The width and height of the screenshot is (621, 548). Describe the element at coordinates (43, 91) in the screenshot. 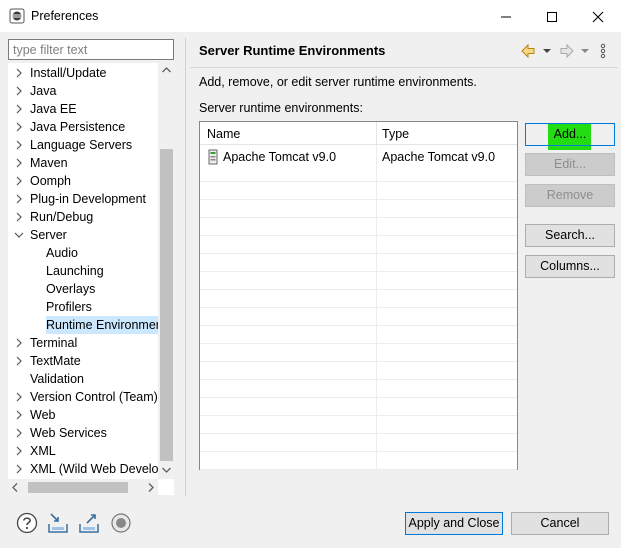

I see `tree-item-label: Java` at that location.